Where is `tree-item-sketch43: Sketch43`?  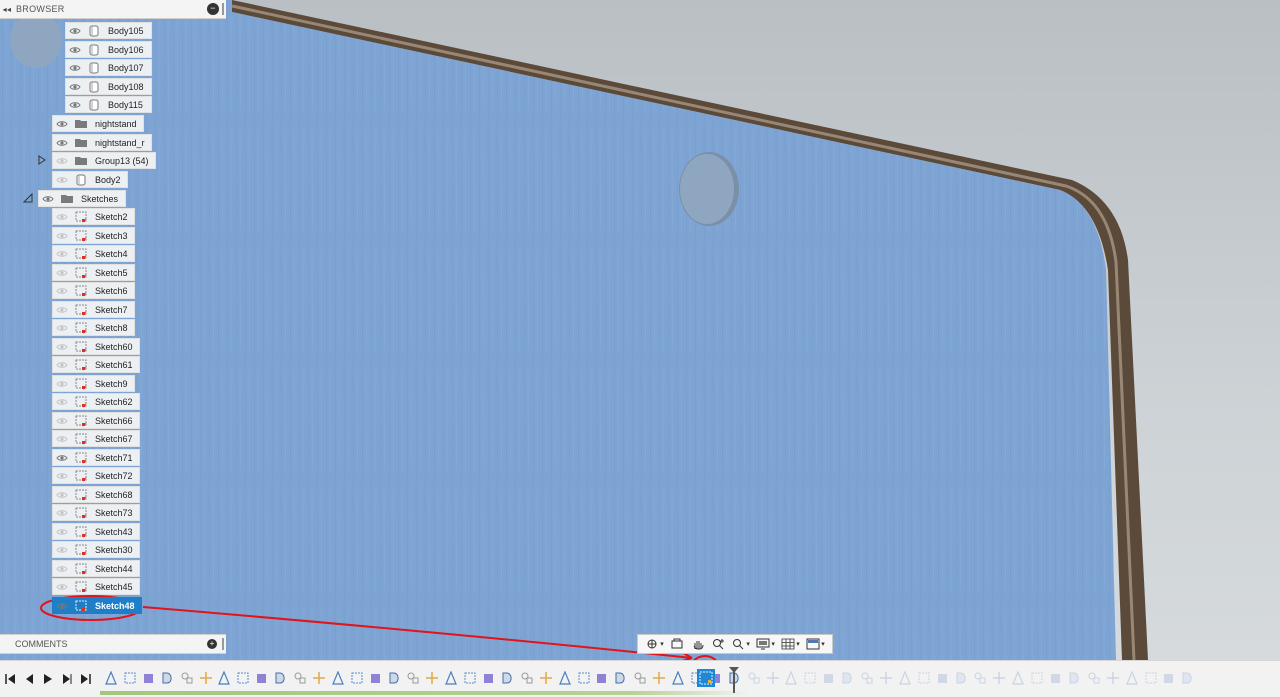 tree-item-sketch43: Sketch43 is located at coordinates (96, 531).